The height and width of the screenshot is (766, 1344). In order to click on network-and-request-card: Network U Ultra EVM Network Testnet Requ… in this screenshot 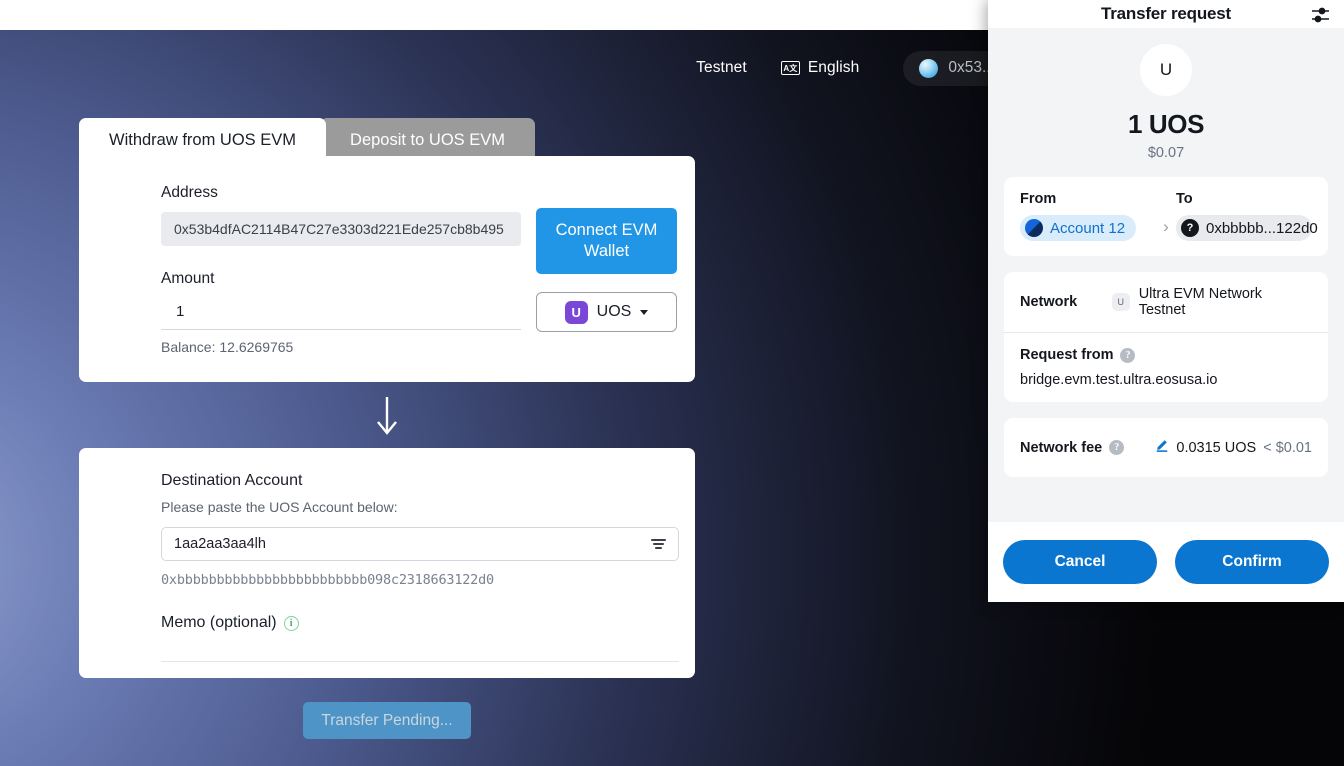, I will do `click(1166, 337)`.